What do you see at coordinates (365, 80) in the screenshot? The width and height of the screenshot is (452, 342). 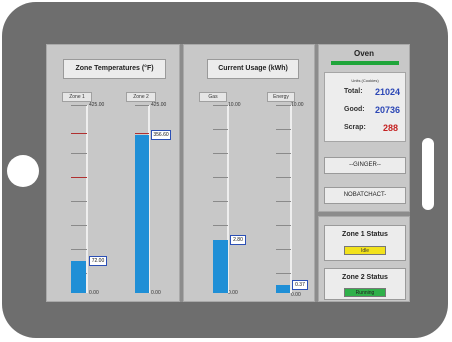 I see `units-label: Units (Cookies)` at bounding box center [365, 80].